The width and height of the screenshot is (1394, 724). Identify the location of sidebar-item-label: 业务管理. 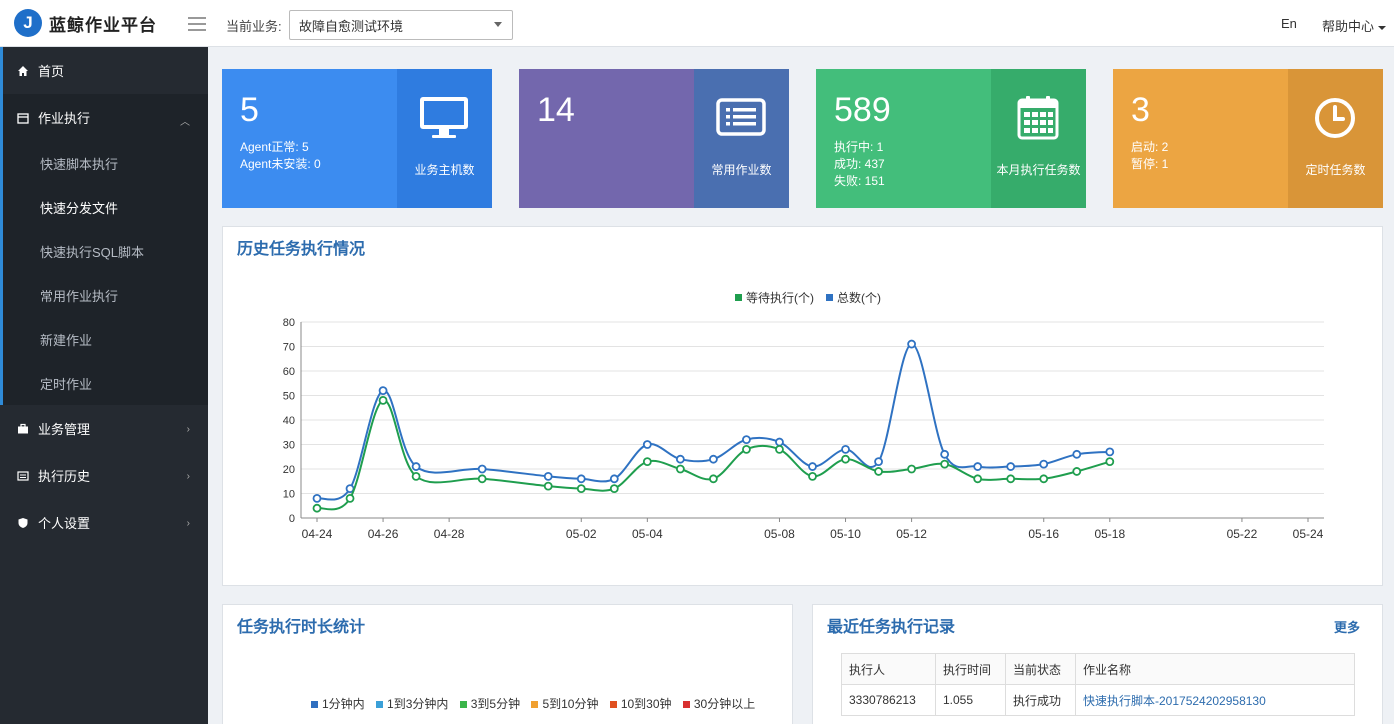
(64, 429).